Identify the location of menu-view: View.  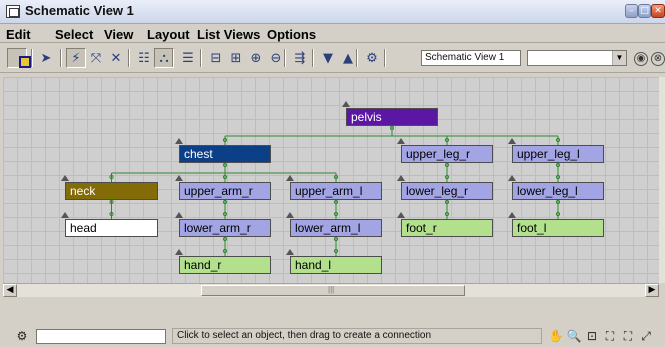
(118, 34).